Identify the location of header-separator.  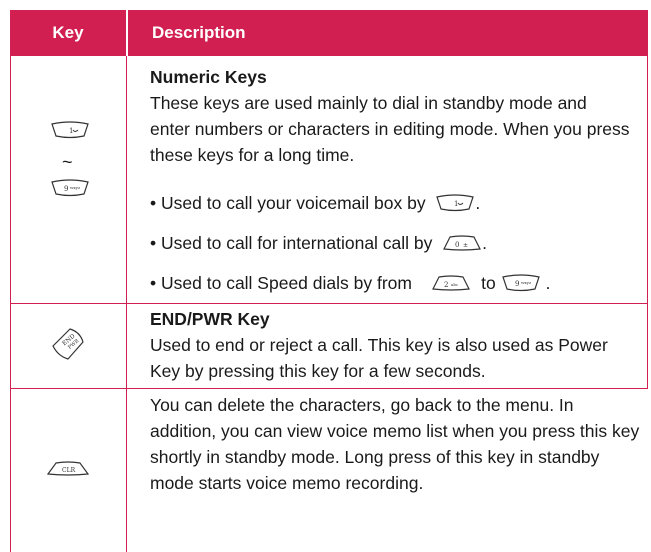
(127, 33).